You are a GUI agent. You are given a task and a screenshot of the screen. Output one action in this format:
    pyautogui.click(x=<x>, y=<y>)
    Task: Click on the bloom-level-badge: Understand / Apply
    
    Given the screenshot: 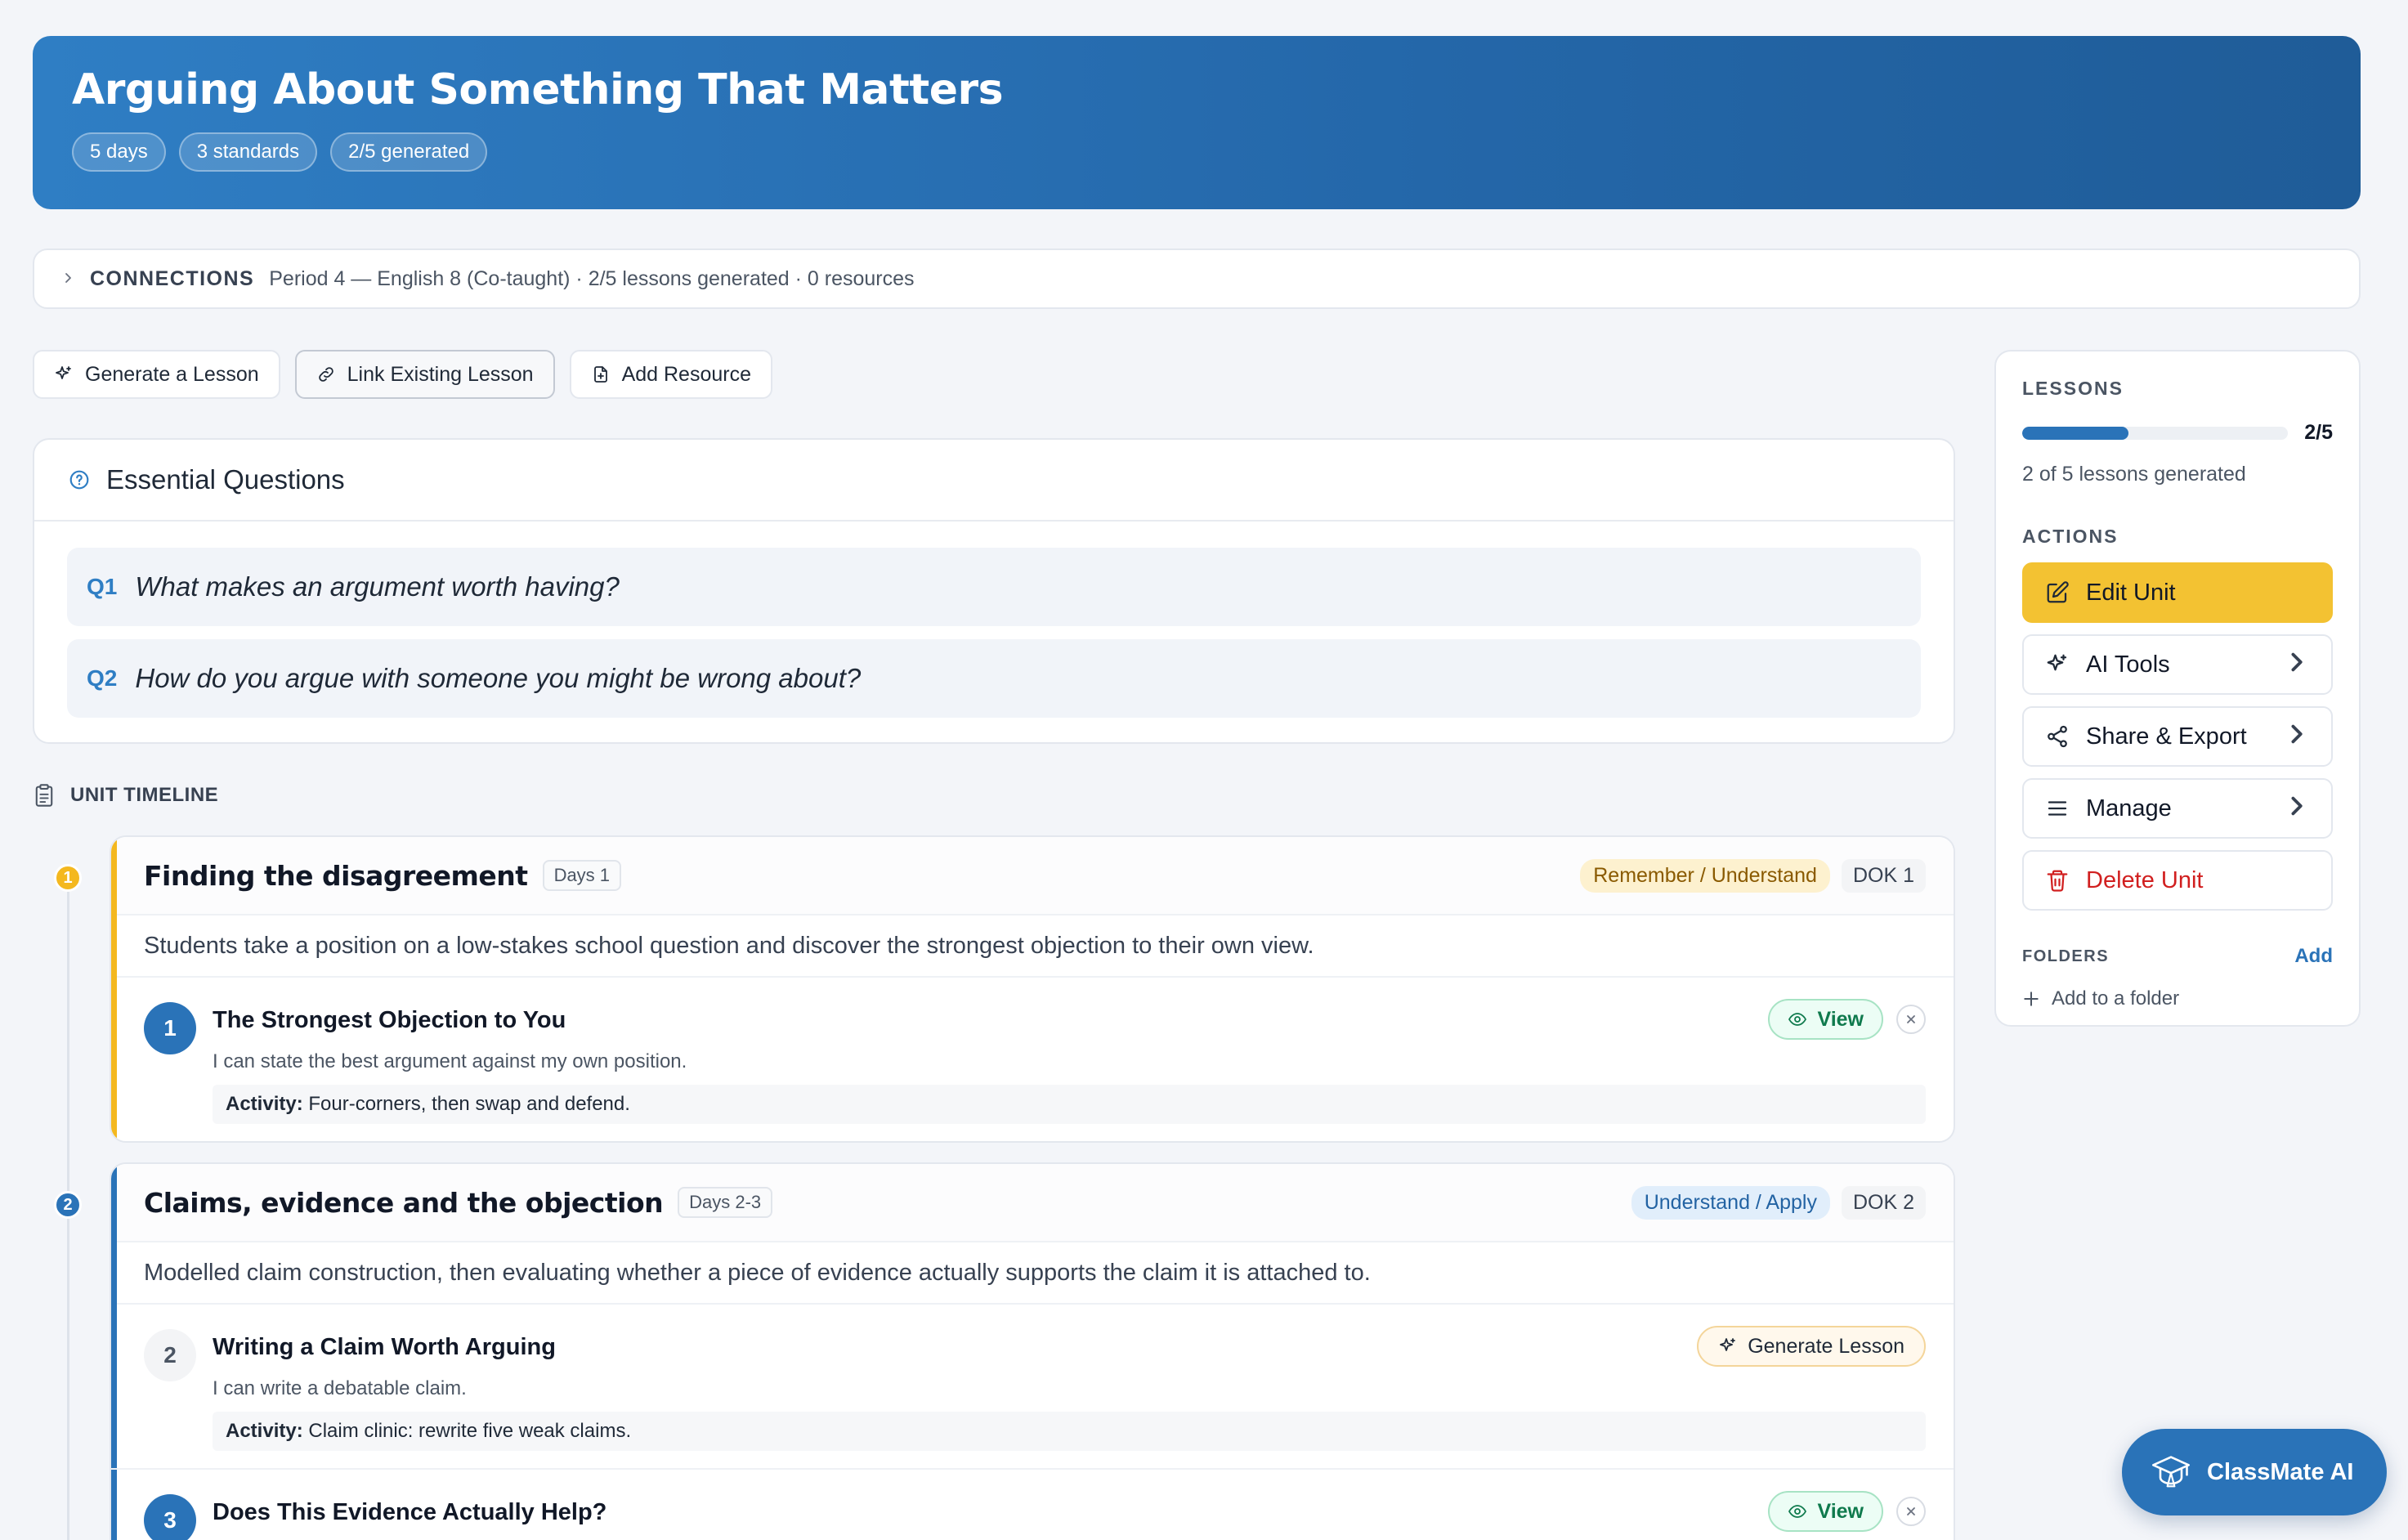 What is the action you would take?
    pyautogui.click(x=1730, y=1203)
    